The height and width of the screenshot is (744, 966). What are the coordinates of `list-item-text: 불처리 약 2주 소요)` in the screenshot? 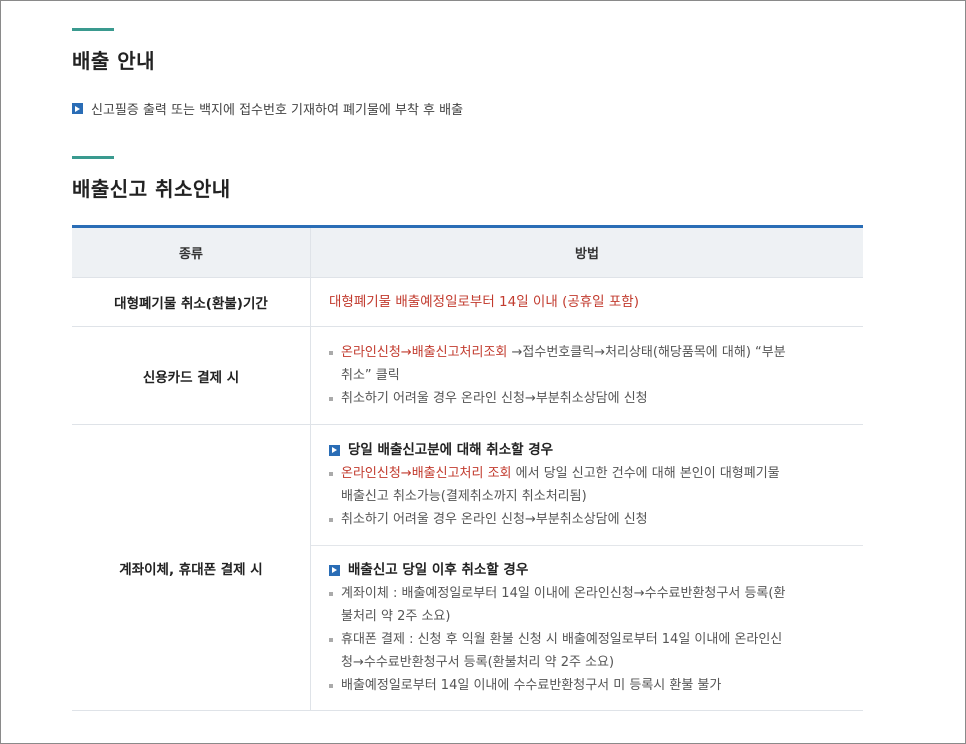 It's located at (396, 616).